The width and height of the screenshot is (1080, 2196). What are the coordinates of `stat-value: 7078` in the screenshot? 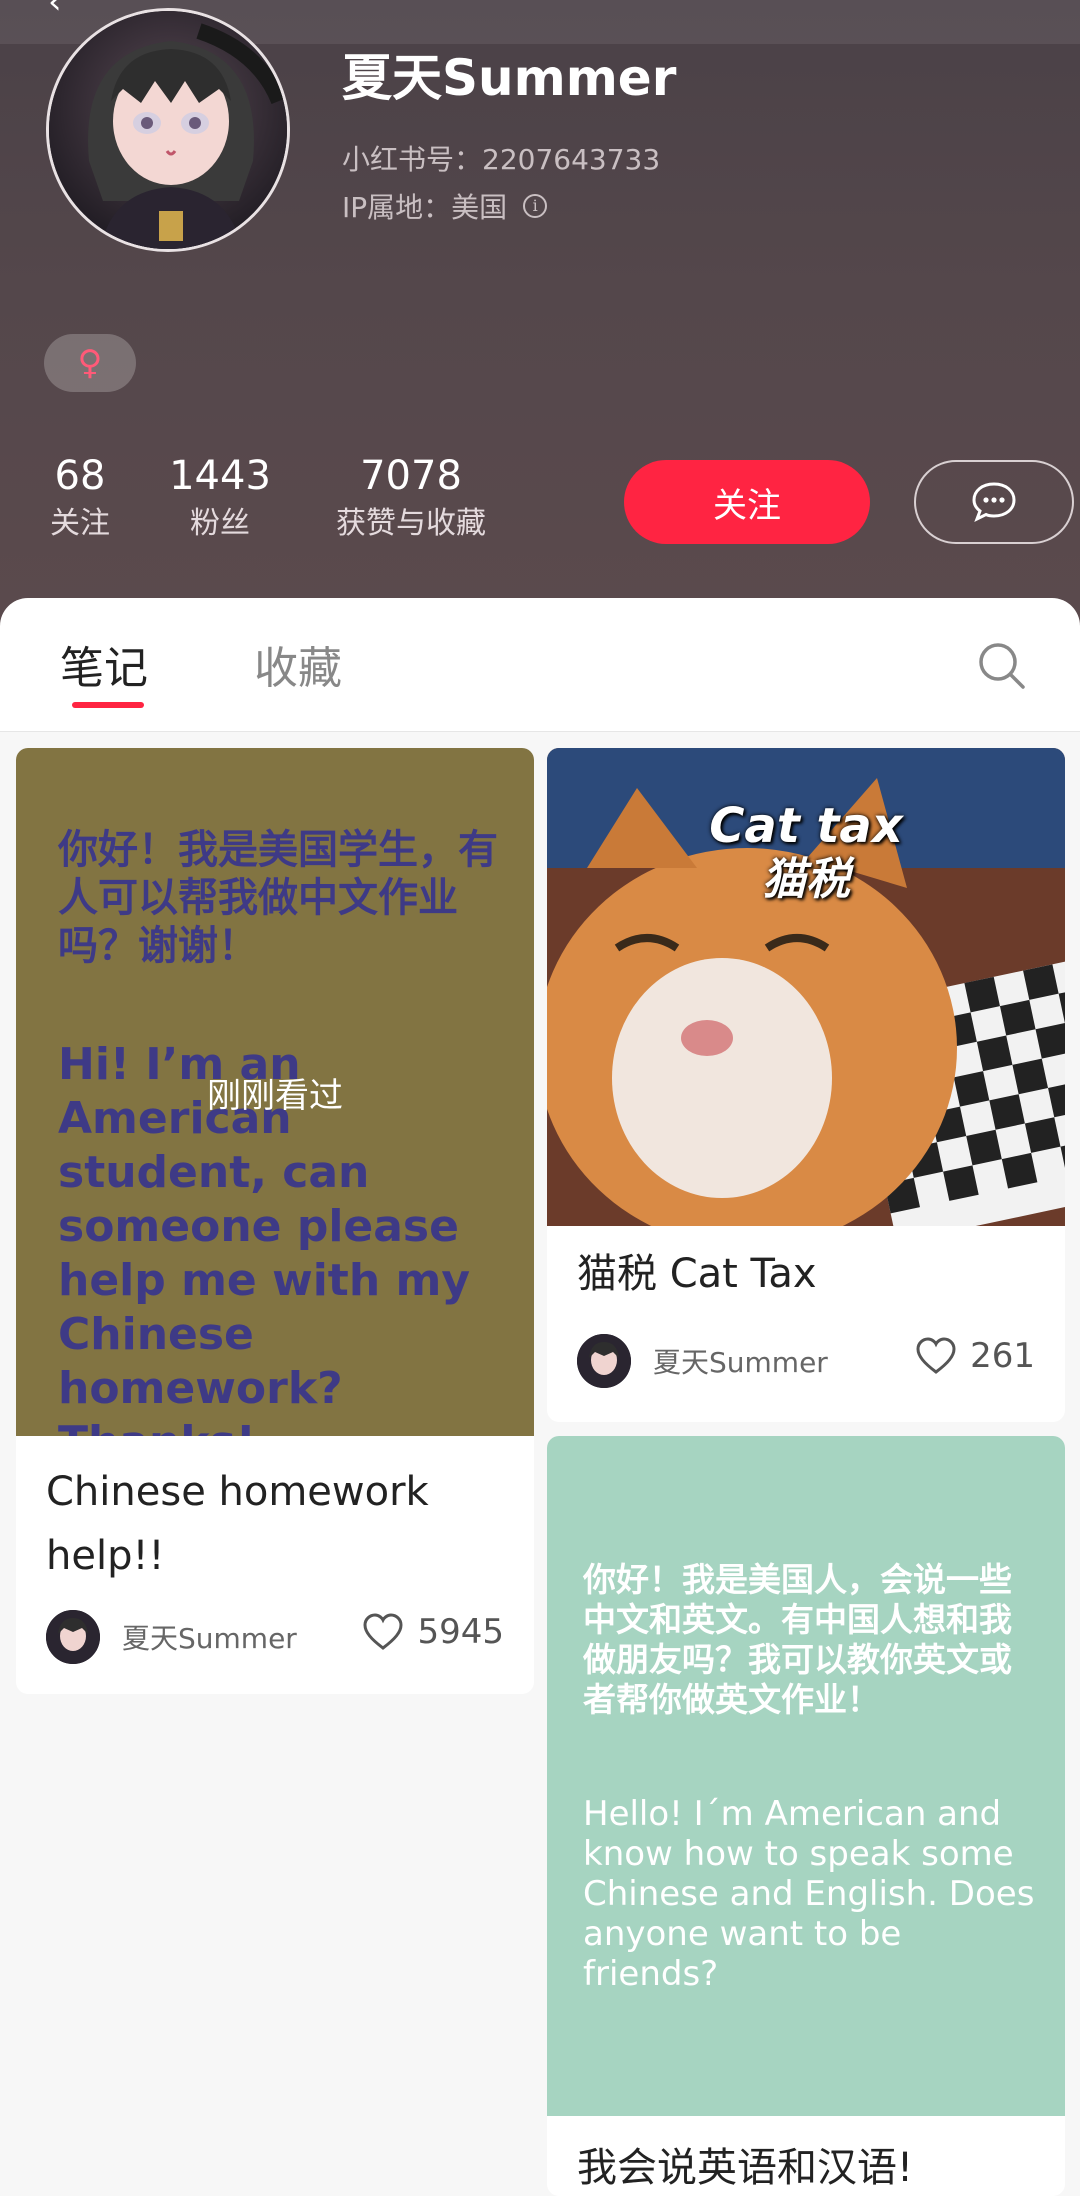 It's located at (411, 476).